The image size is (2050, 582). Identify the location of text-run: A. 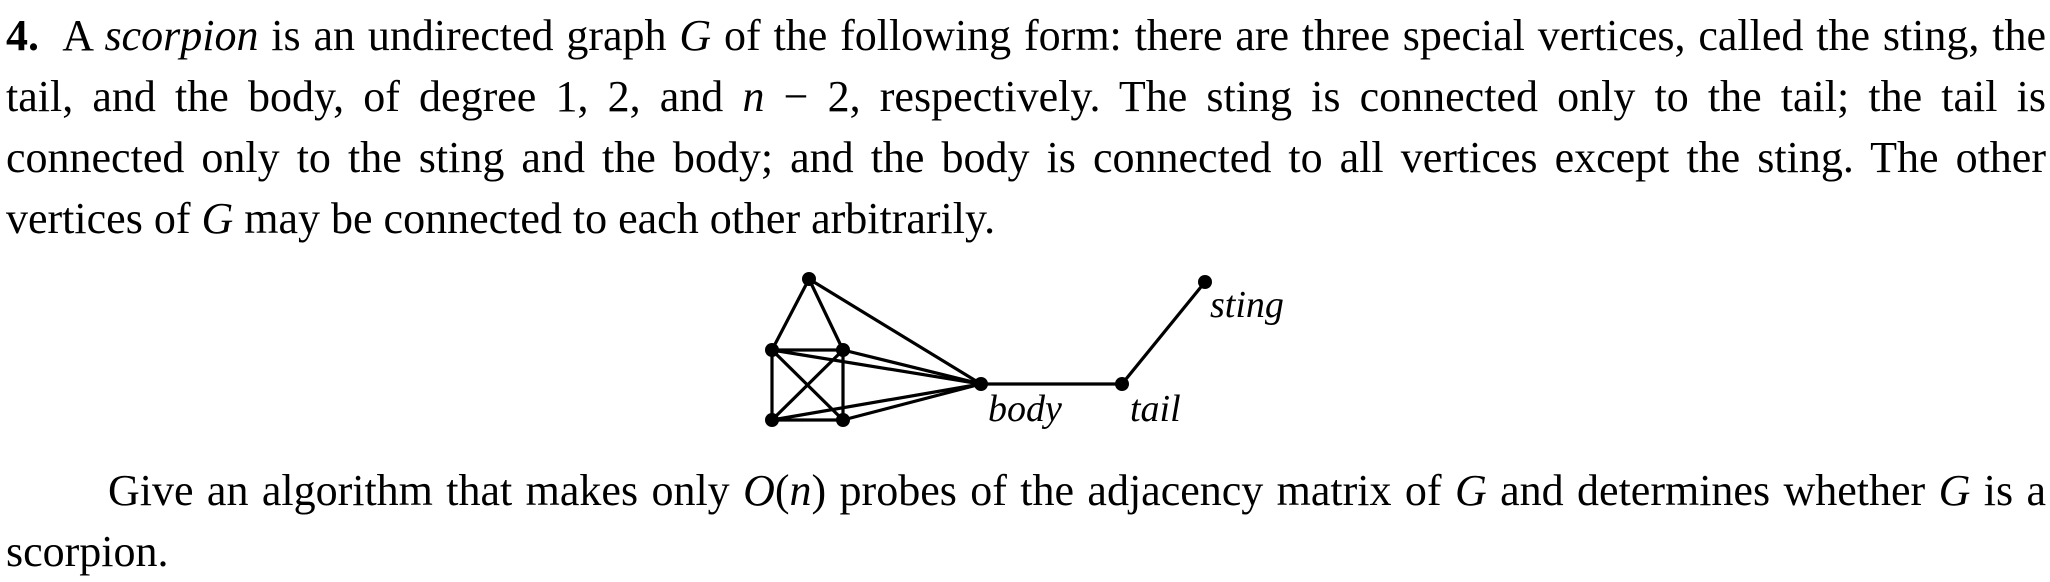
(83, 35).